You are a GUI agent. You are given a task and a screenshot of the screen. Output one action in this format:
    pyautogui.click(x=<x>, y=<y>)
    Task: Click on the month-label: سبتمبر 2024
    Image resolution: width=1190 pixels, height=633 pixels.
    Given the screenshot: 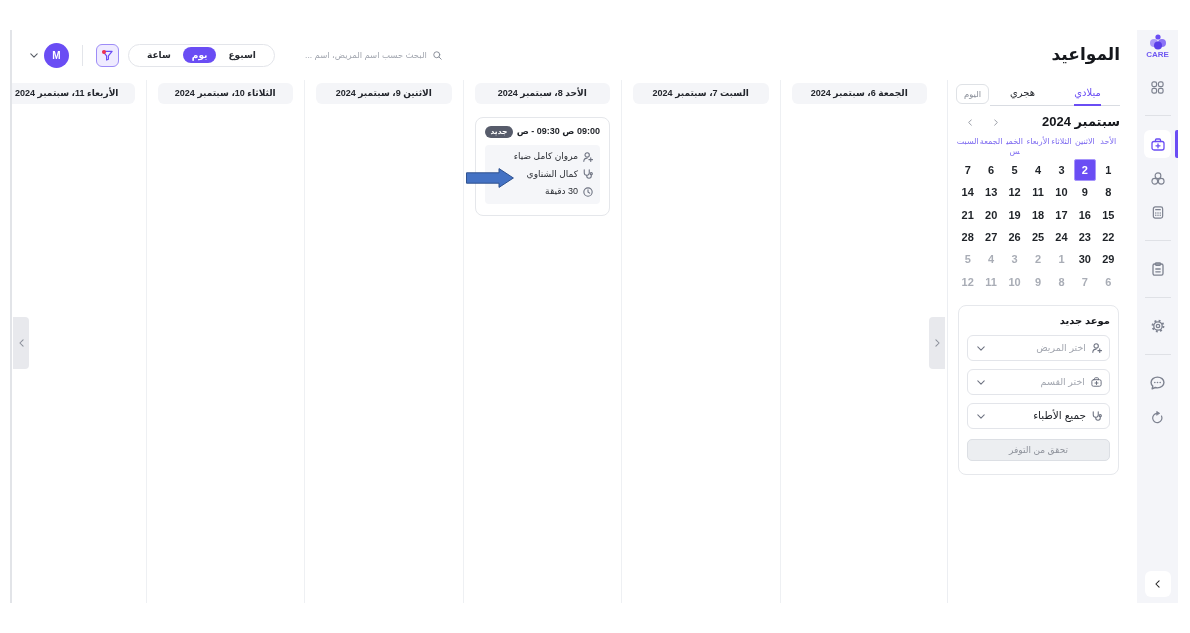 What is the action you would take?
    pyautogui.click(x=1080, y=122)
    